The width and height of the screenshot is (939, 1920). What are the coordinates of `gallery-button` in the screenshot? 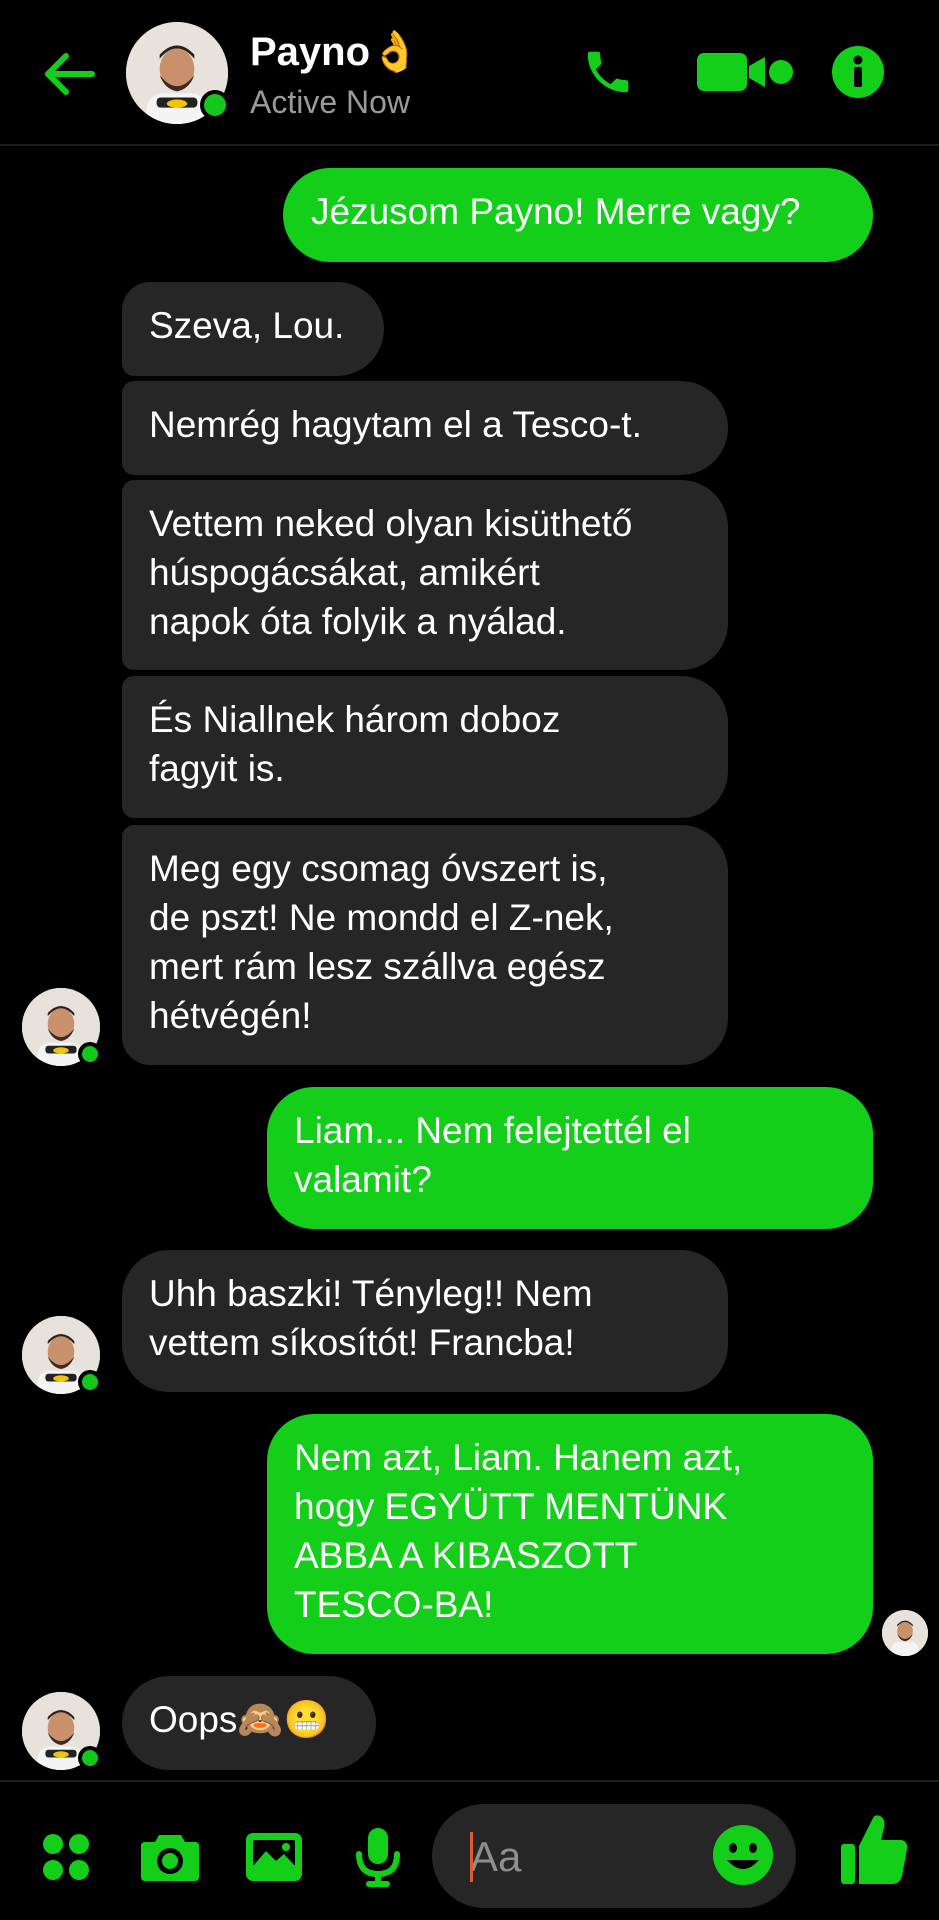 It's located at (274, 1857).